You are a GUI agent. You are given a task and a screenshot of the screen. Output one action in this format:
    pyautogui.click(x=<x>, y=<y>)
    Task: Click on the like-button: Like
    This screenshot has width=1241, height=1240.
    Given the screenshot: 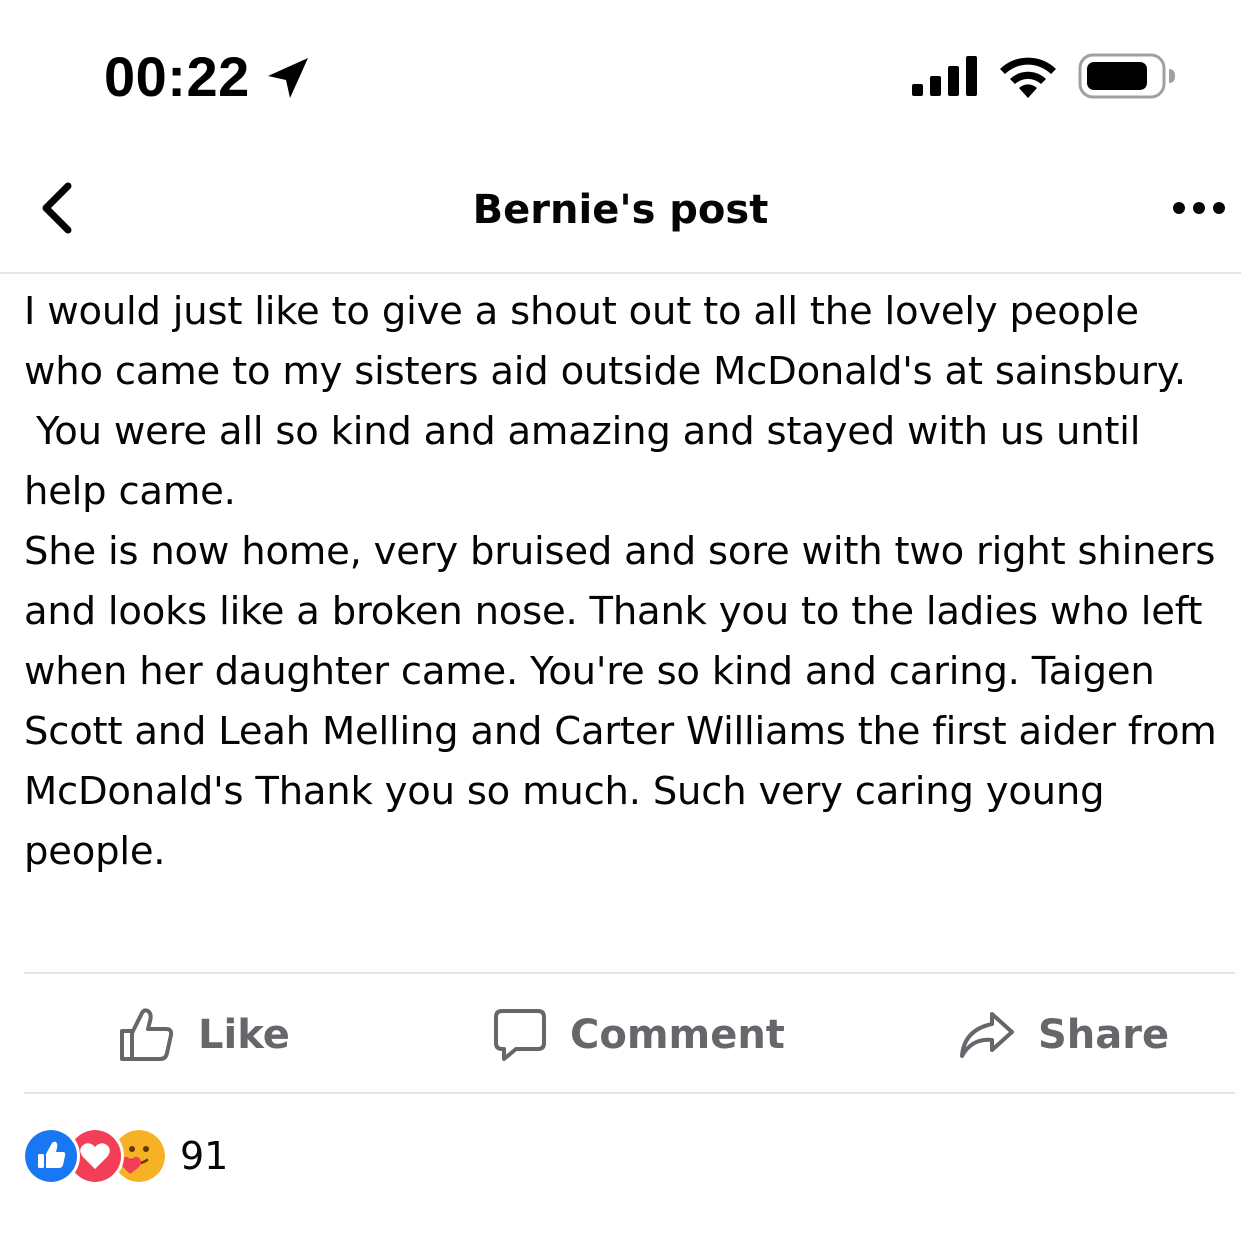 What is the action you would take?
    pyautogui.click(x=204, y=1035)
    